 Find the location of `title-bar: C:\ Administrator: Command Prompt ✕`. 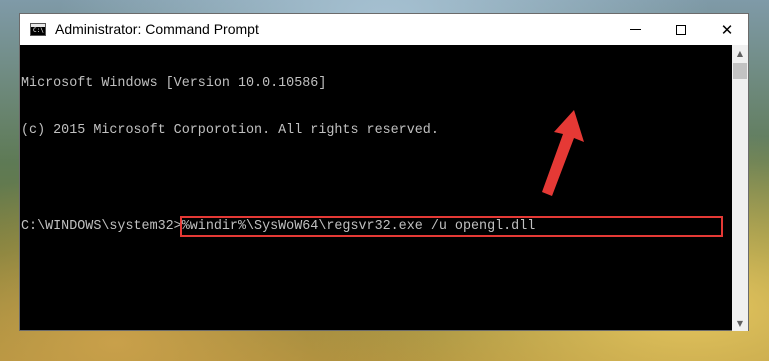

title-bar: C:\ Administrator: Command Prompt ✕ is located at coordinates (384, 29).